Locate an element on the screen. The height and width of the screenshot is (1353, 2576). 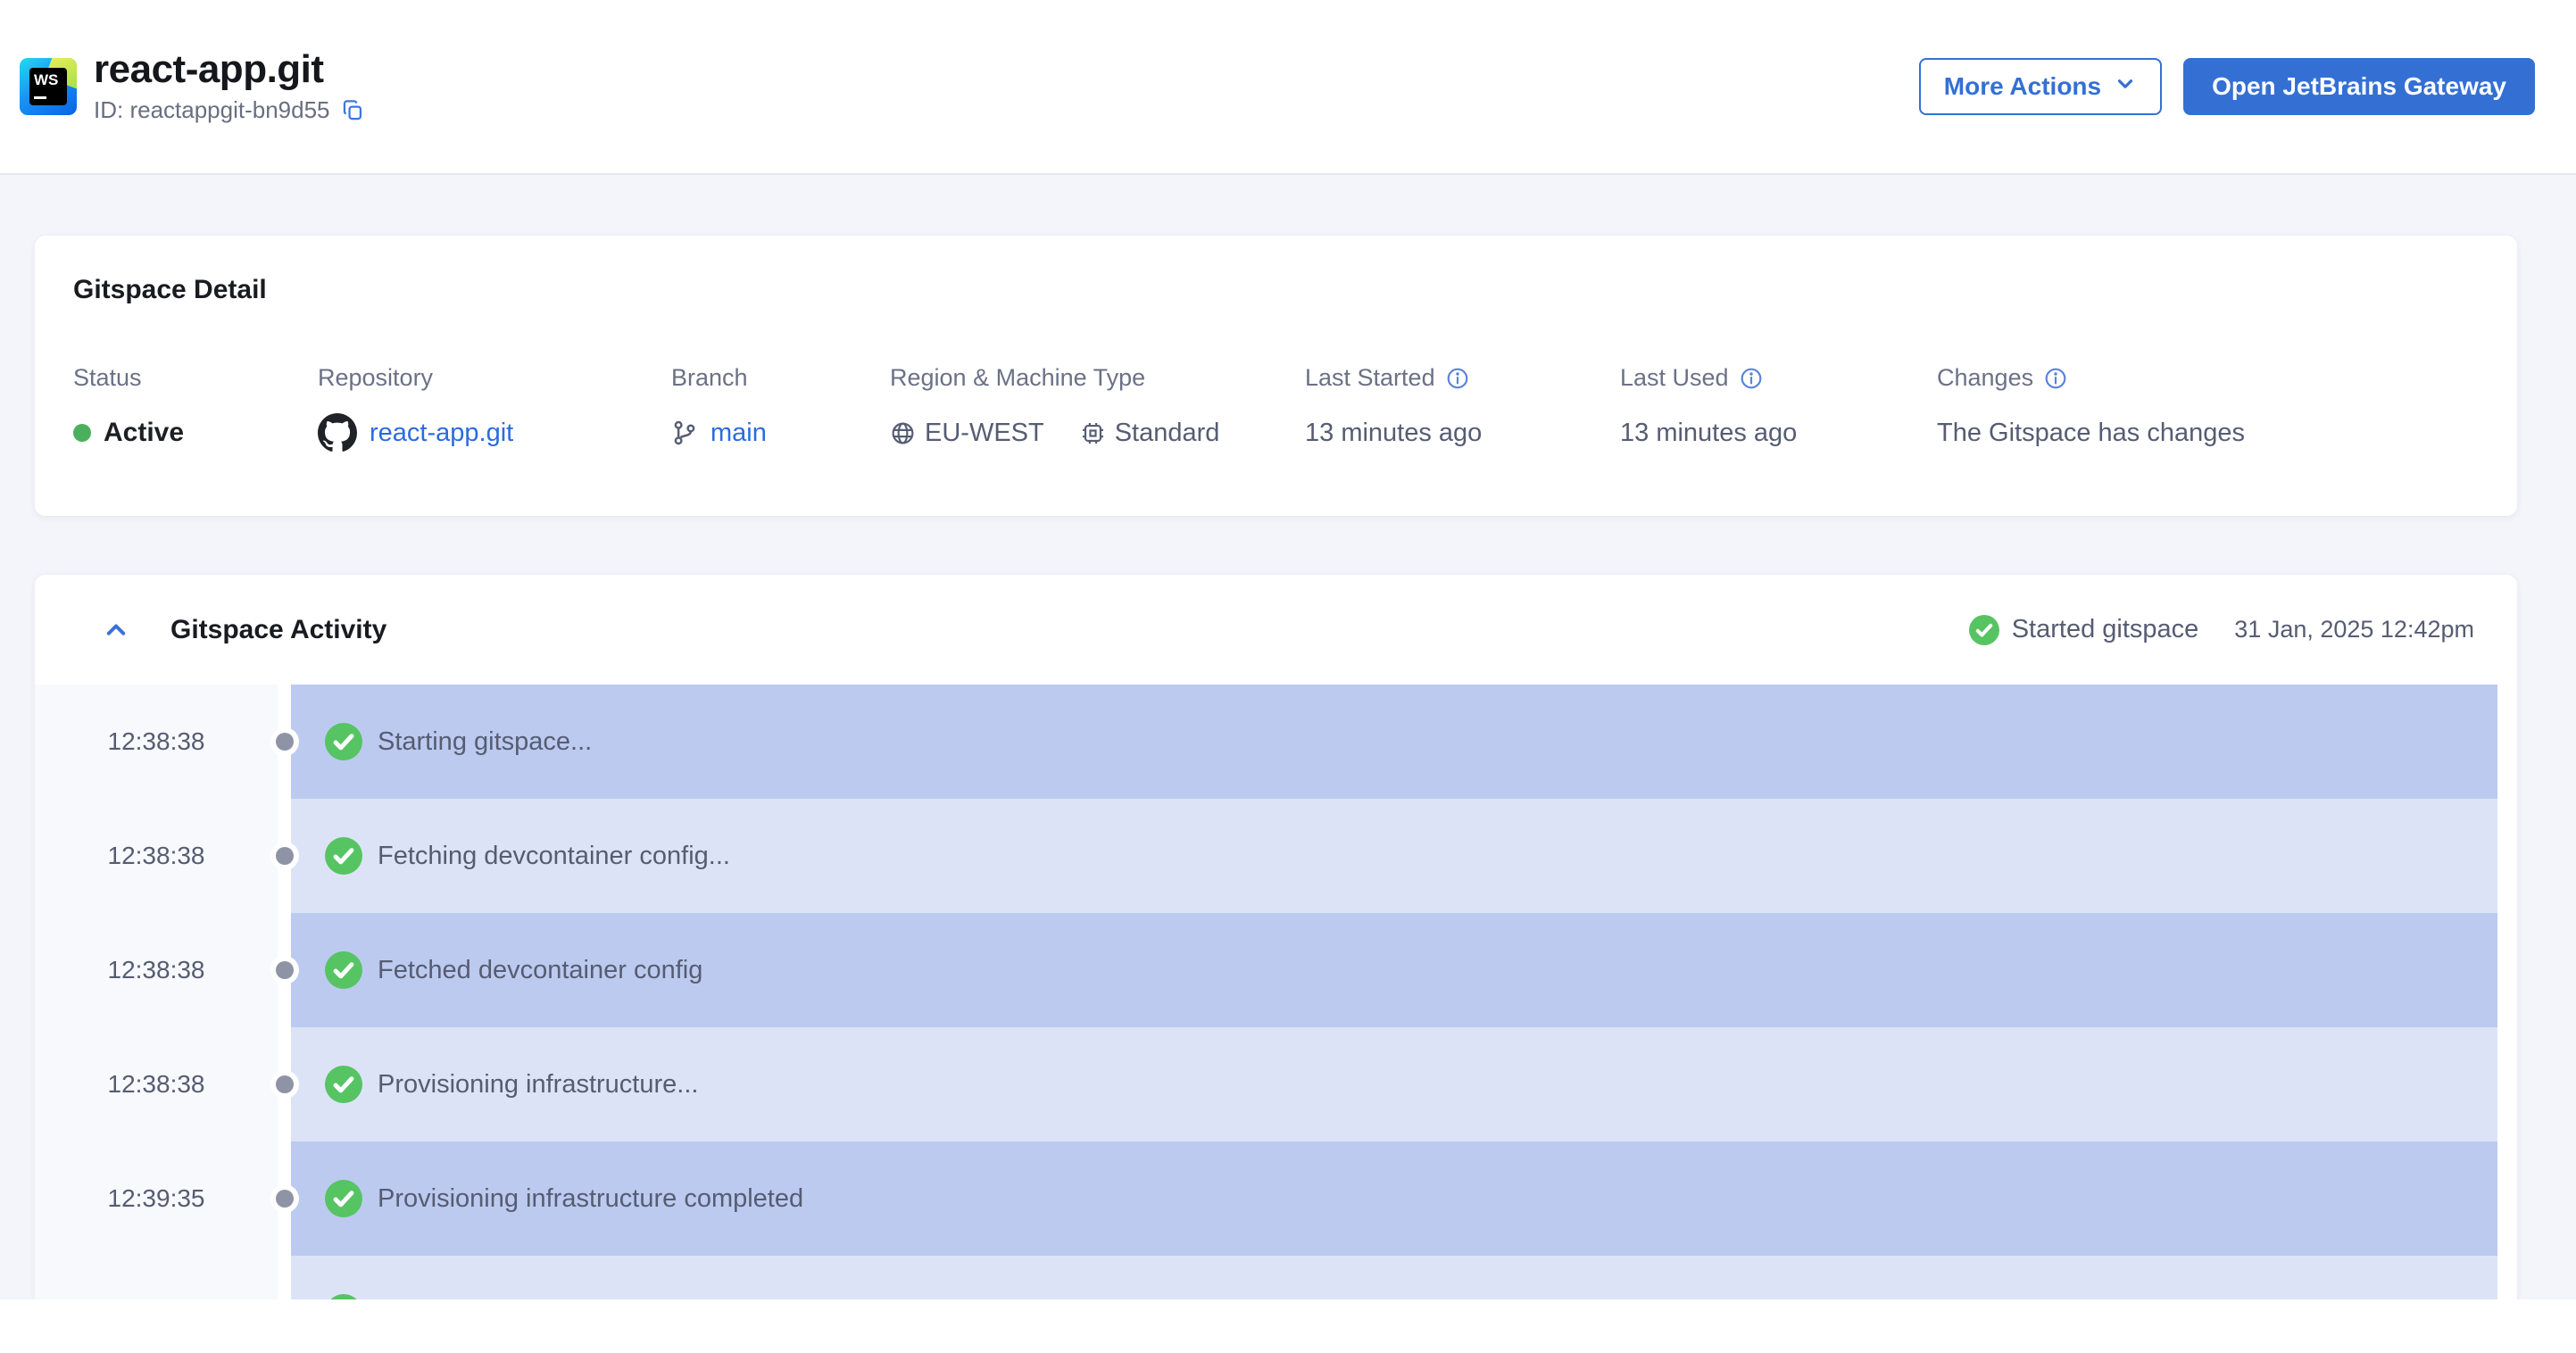
log-text: Provisioning infrastructure completed is located at coordinates (591, 1198).